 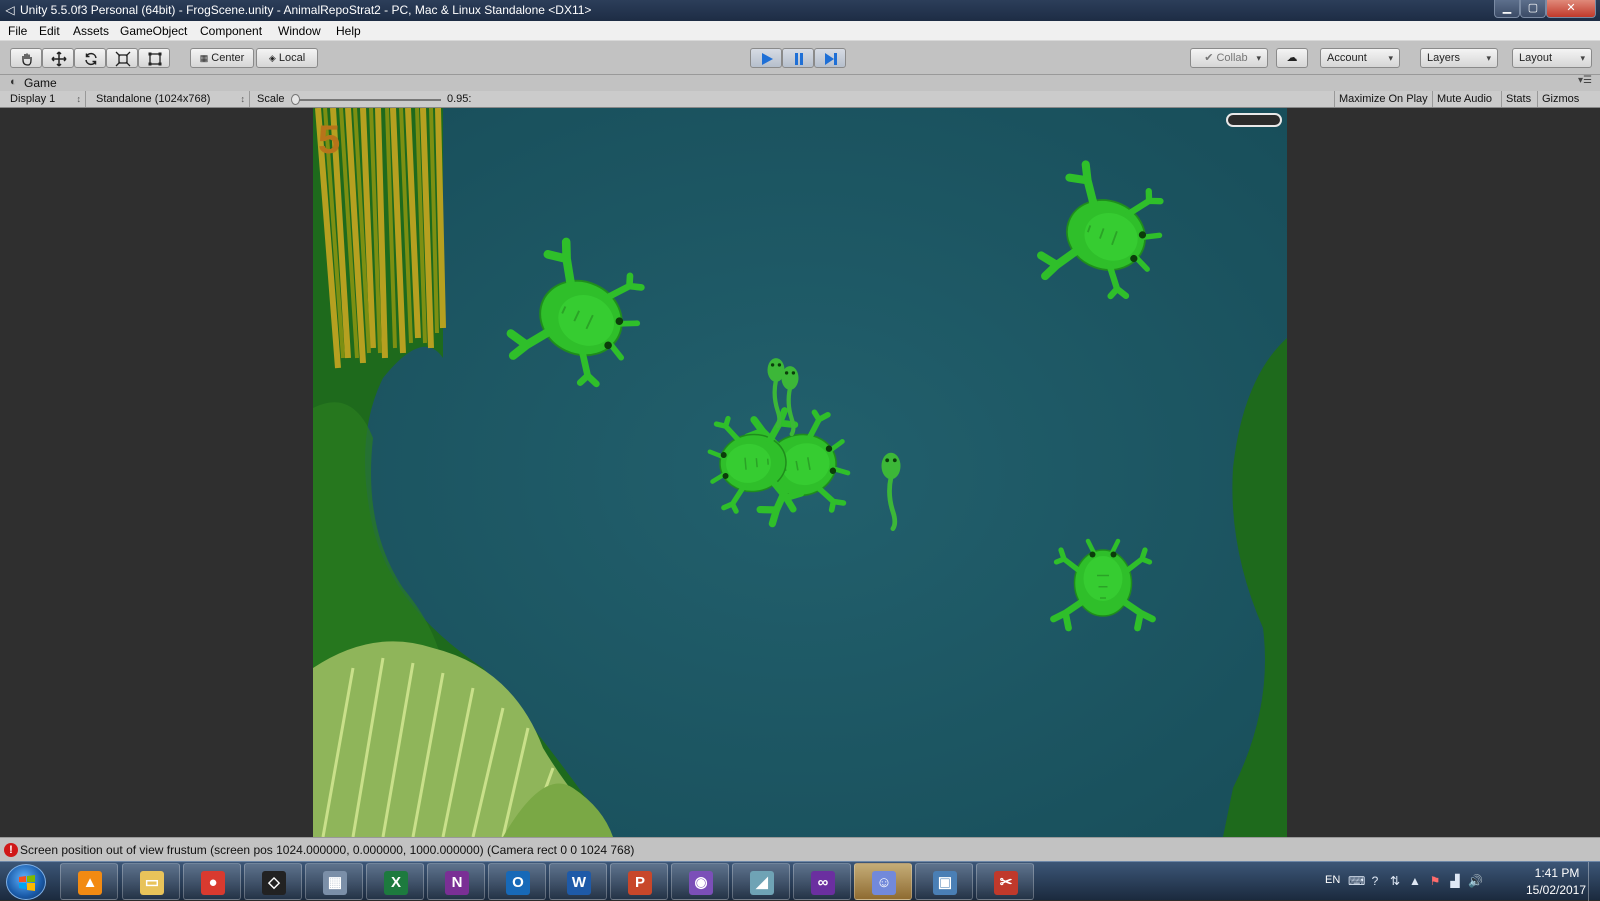 I want to click on move-tool-button, so click(x=58, y=58).